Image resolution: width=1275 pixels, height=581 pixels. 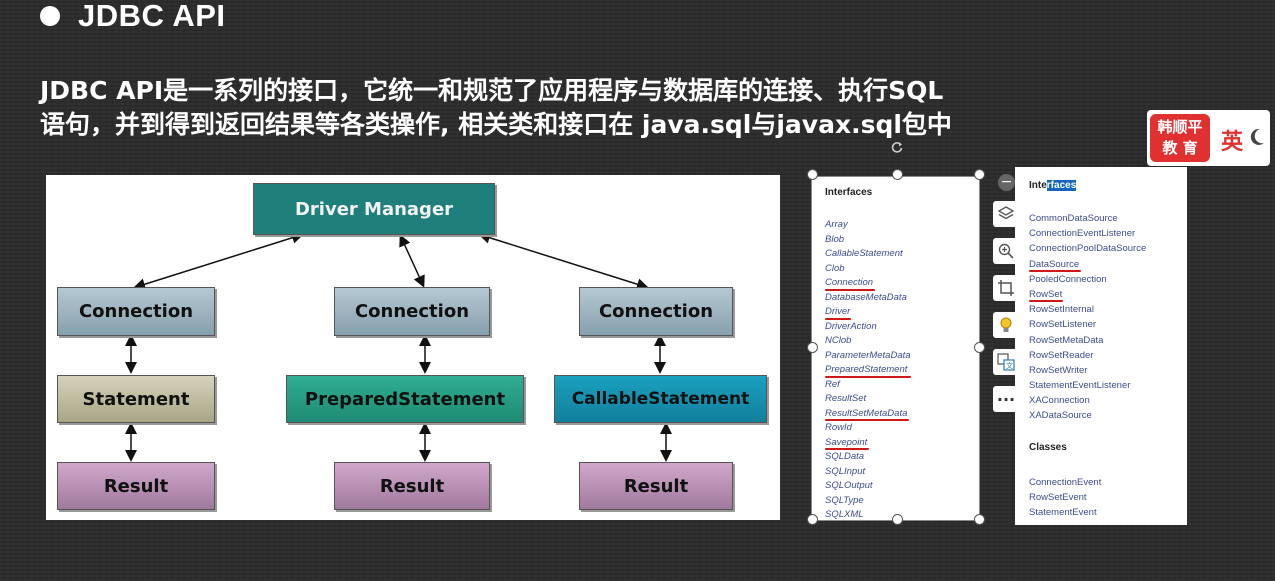 What do you see at coordinates (1232, 140) in the screenshot?
I see `language-toggle: 英` at bounding box center [1232, 140].